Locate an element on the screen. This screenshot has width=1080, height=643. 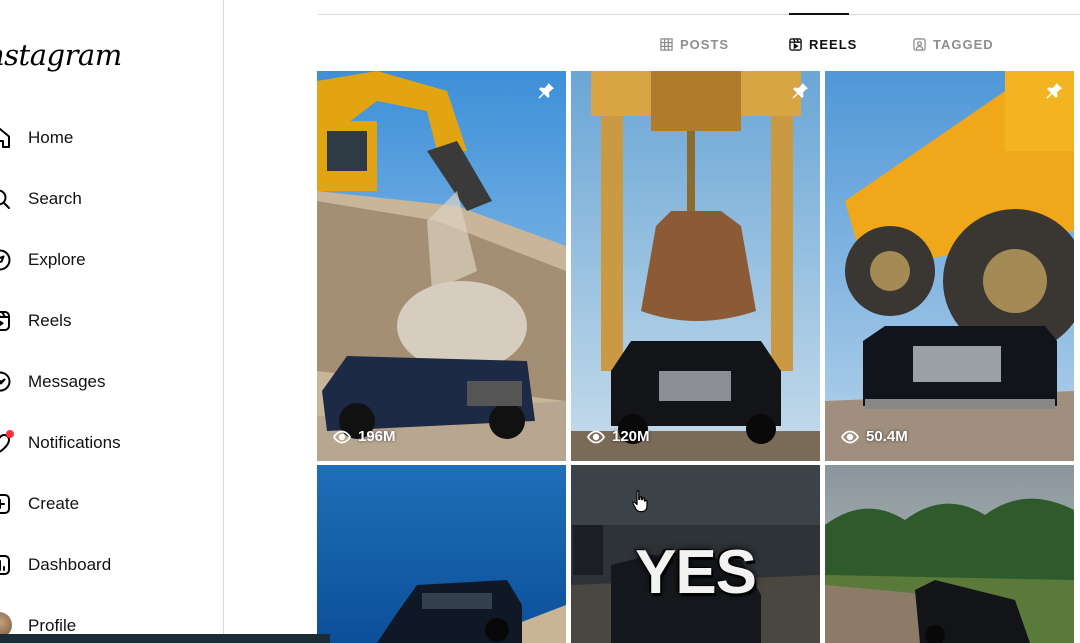
sidebar-item-search: Search is located at coordinates (112, 199).